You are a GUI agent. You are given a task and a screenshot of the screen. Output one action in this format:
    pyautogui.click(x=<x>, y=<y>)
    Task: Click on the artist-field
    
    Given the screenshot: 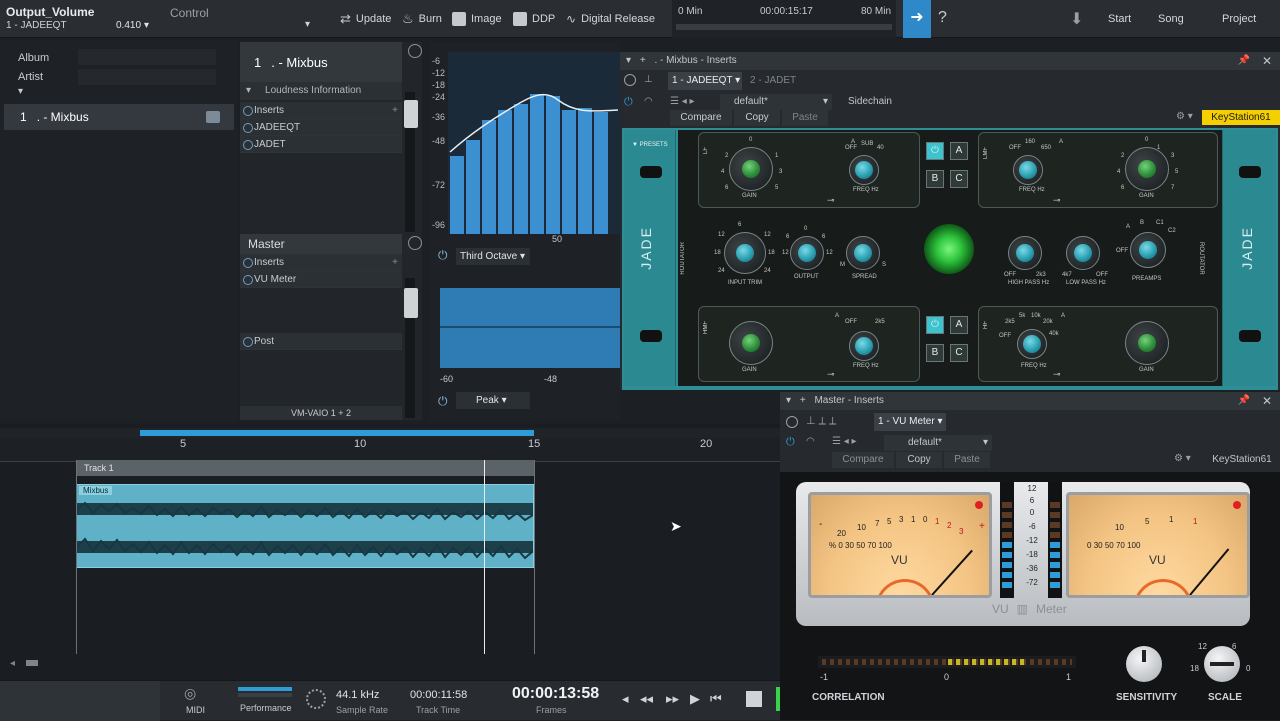 What is the action you would take?
    pyautogui.click(x=147, y=77)
    